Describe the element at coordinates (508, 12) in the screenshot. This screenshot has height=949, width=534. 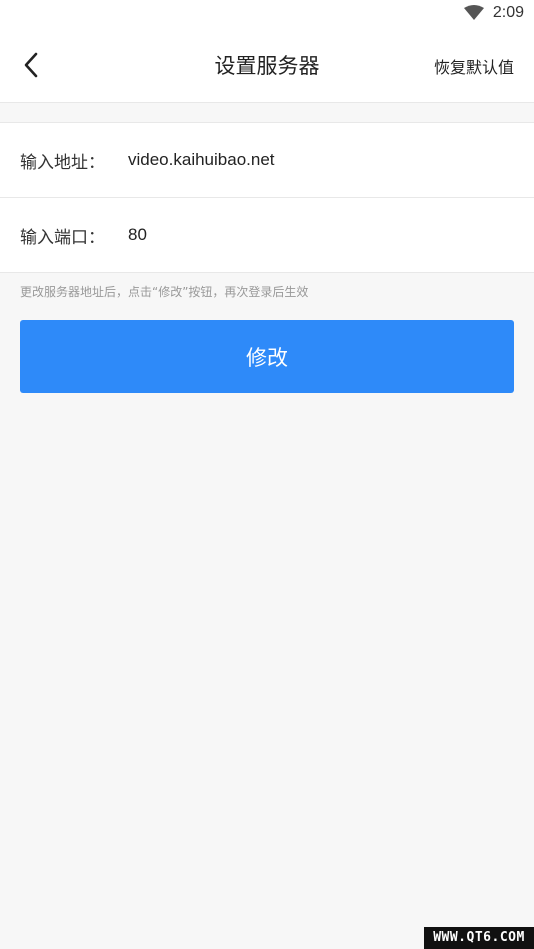
I see `status-time: 2:09` at that location.